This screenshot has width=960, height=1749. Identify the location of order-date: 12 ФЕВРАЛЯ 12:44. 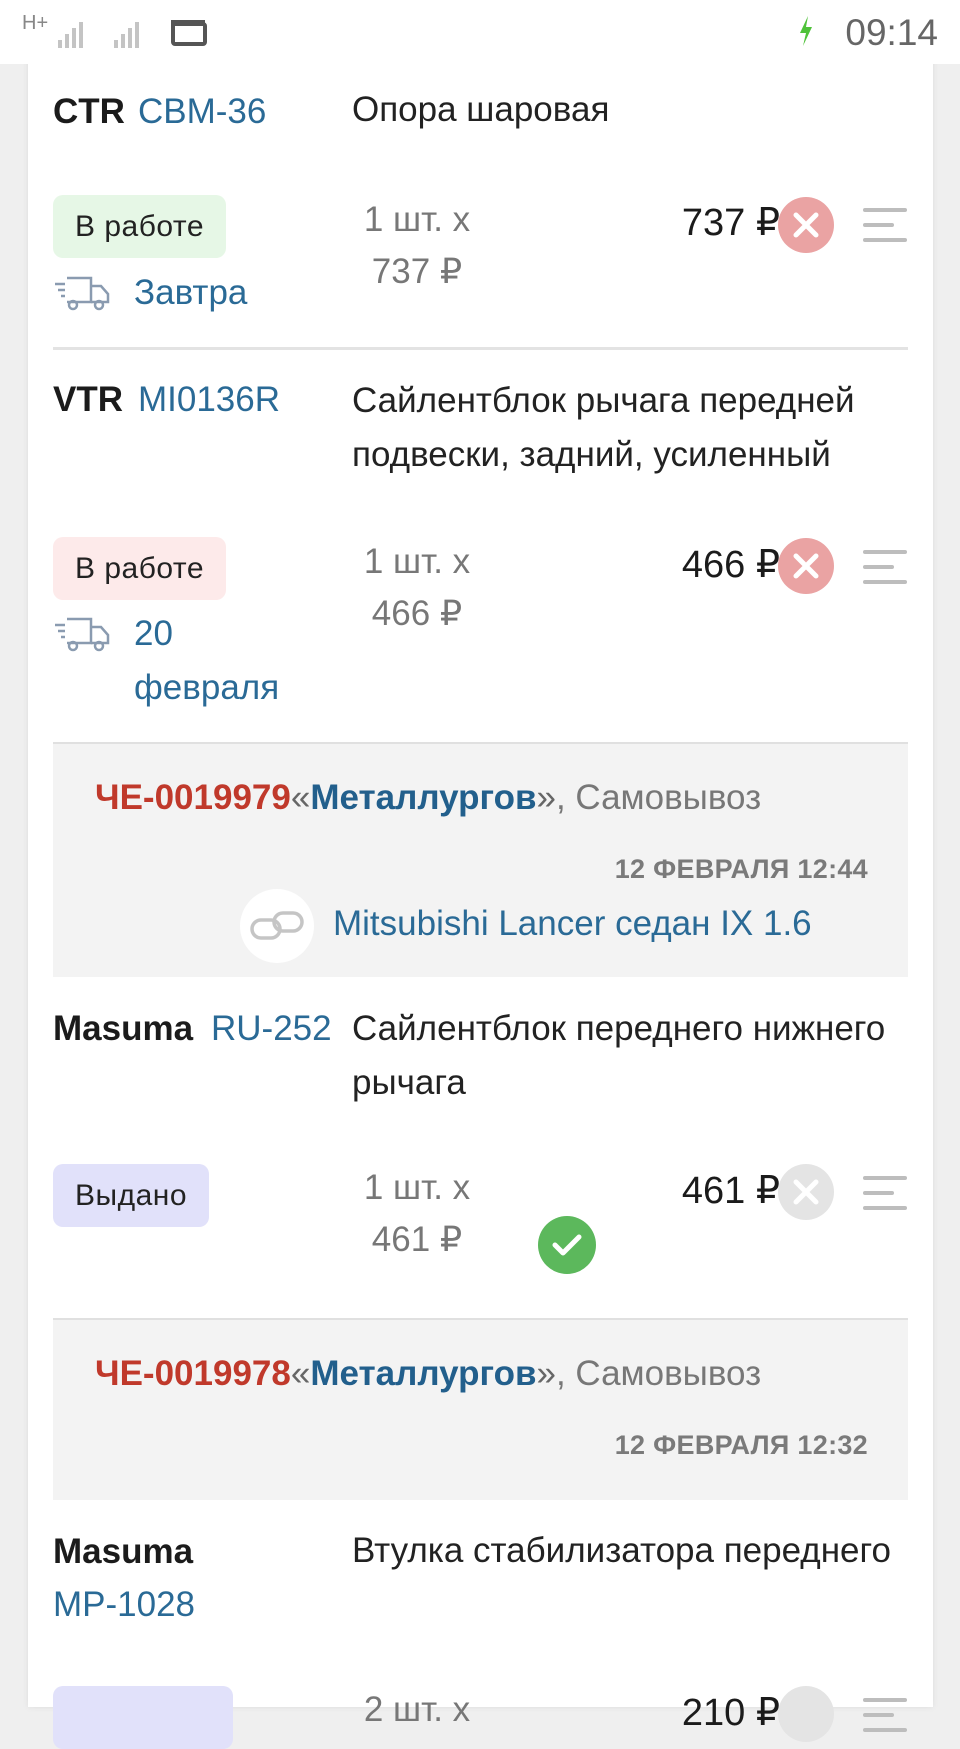
(741, 869).